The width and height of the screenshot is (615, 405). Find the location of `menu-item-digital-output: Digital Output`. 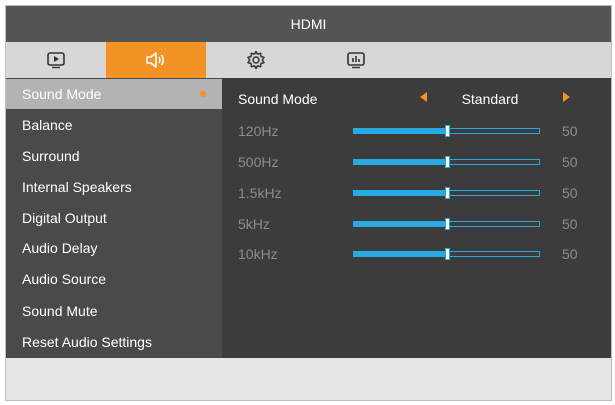

menu-item-digital-output: Digital Output is located at coordinates (114, 218).